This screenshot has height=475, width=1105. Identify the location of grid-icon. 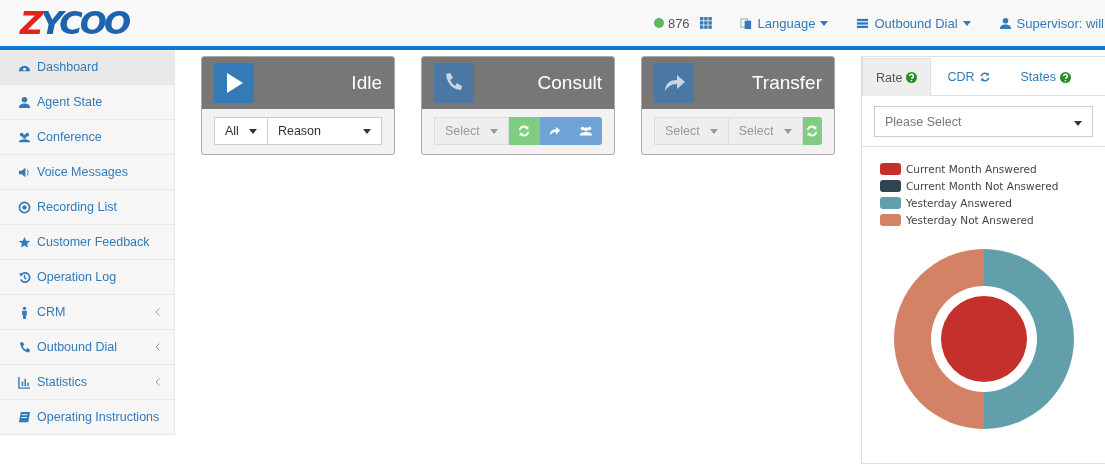
(705, 23).